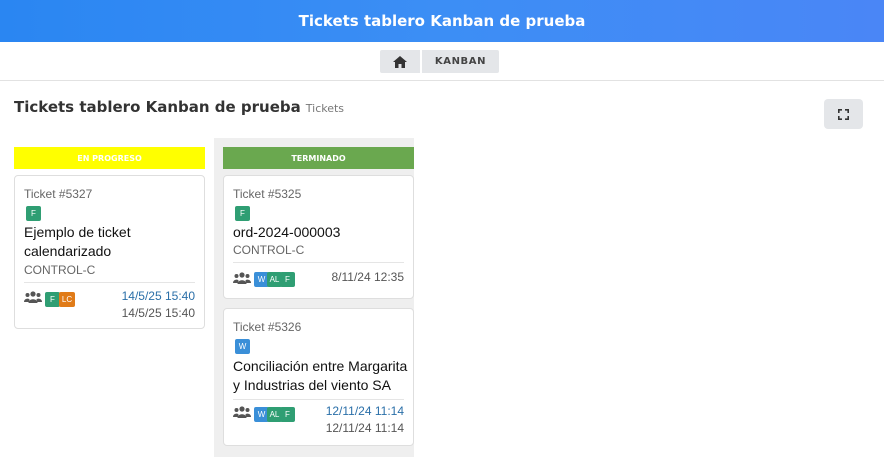  Describe the element at coordinates (364, 411) in the screenshot. I see `ticket-date-primary: 12/11/24 11:14` at that location.